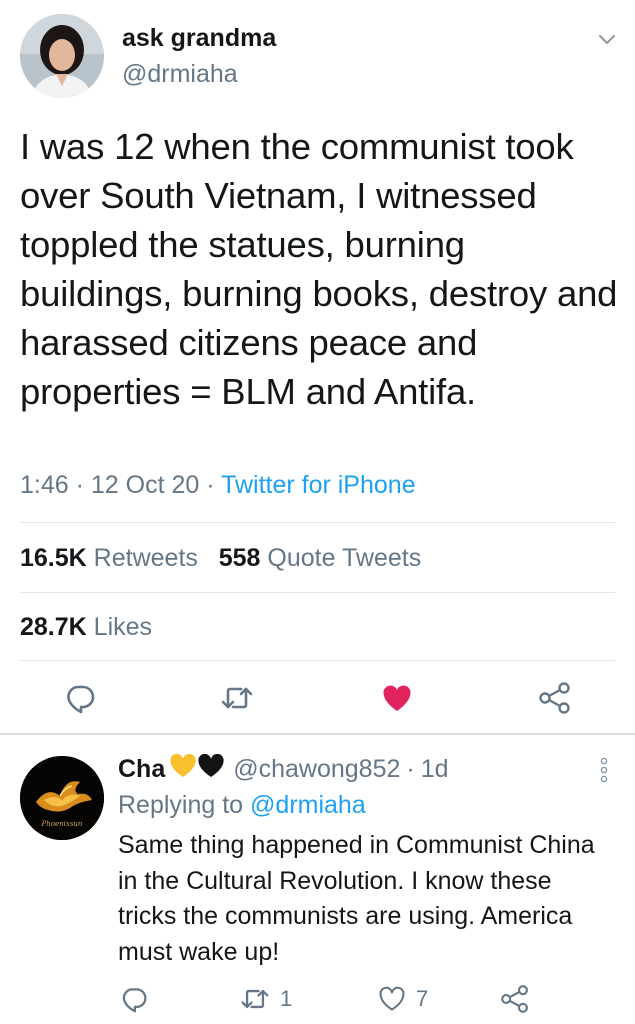  I want to click on replying-to-link: @drmiaha, so click(308, 805).